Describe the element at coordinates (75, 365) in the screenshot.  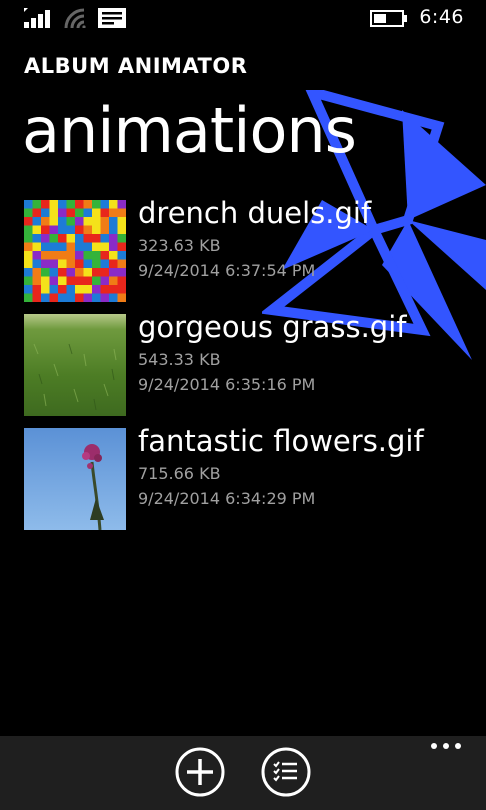
I see `thumbnail-grass` at that location.